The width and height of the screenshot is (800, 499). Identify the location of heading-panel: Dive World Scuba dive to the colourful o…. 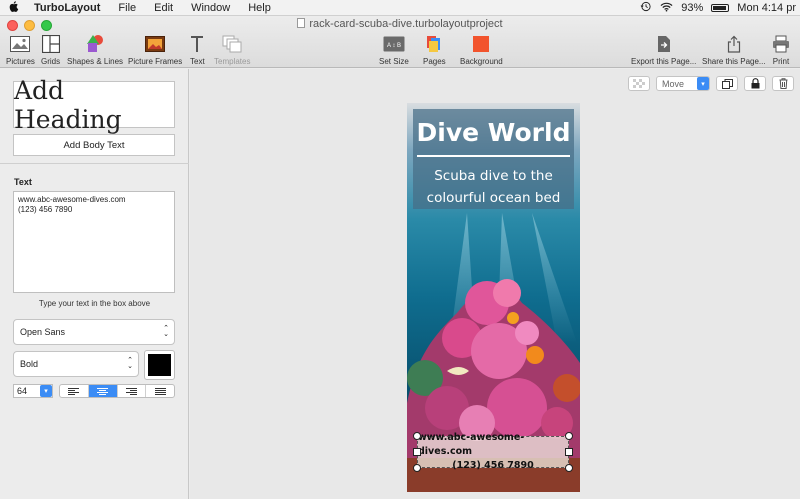
(493, 159).